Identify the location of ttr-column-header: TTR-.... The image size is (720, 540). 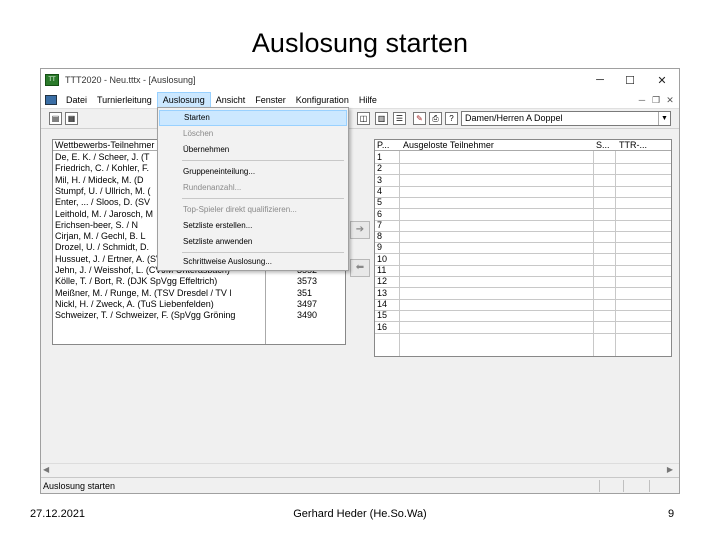
(633, 145).